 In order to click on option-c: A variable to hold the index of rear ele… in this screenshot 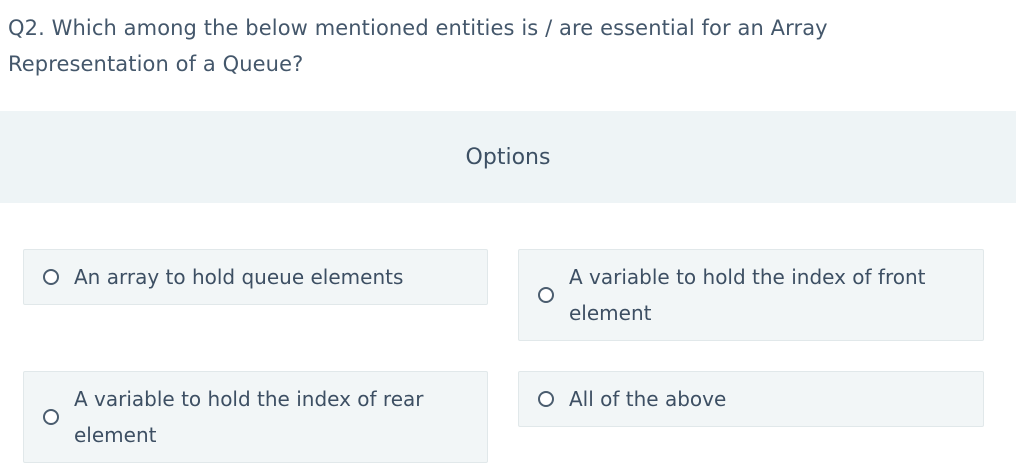, I will do `click(255, 417)`.